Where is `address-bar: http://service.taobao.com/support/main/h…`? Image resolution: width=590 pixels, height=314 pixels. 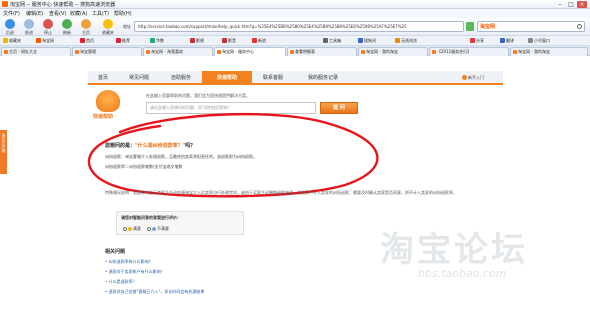
address-bar: http://service.taobao.com/support/main/h… is located at coordinates (299, 26).